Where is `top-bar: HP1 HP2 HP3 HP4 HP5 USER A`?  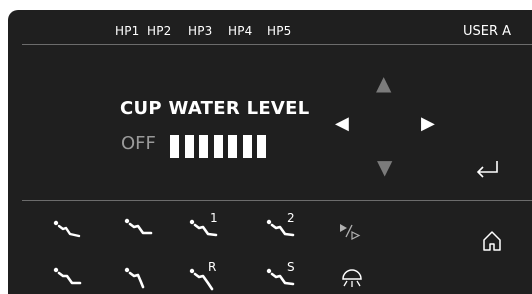 top-bar: HP1 HP2 HP3 HP4 HP5 USER A is located at coordinates (270, 27).